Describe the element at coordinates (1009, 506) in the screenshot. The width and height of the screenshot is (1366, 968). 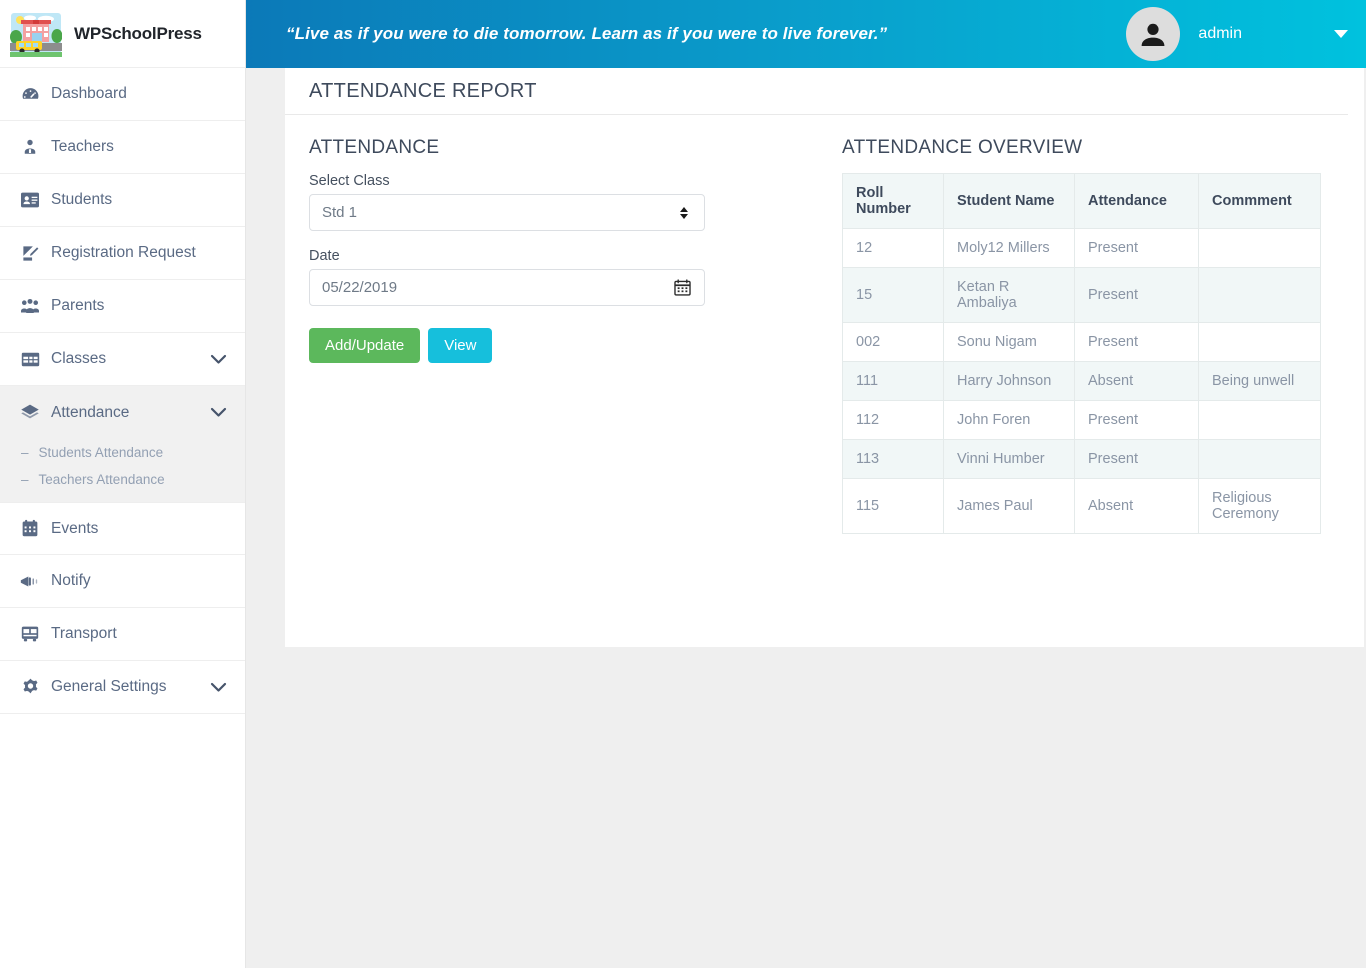
I see `cell-student-name: James Paul` at that location.